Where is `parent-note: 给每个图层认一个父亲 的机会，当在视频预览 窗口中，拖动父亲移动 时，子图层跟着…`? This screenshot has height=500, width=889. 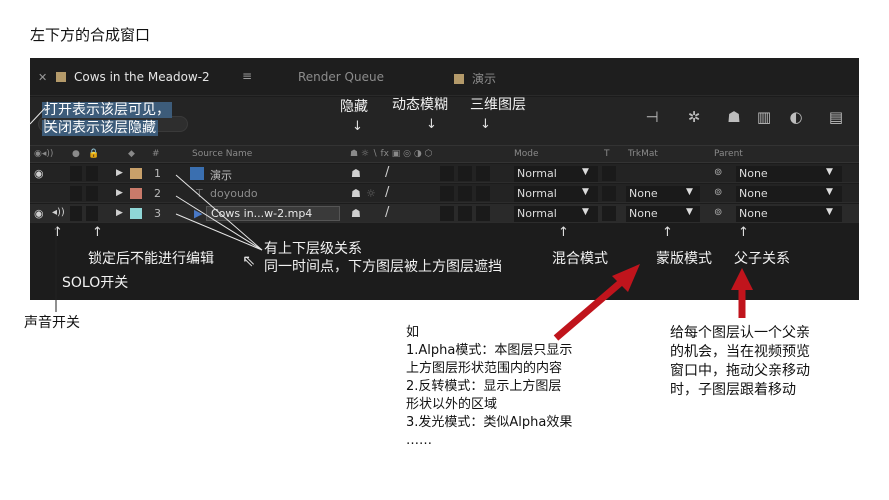 parent-note: 给每个图层认一个父亲 的机会，当在视频预览 窗口中，拖动父亲移动 时，子图层跟着… is located at coordinates (740, 362).